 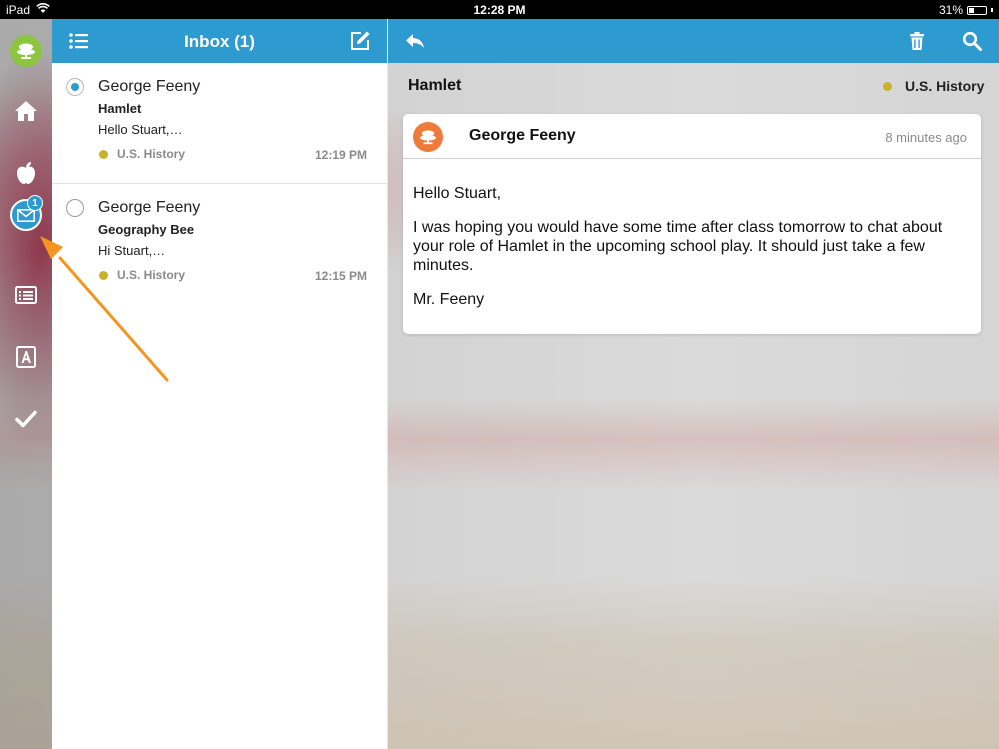 I want to click on card-sender: George Feeny, so click(x=522, y=135).